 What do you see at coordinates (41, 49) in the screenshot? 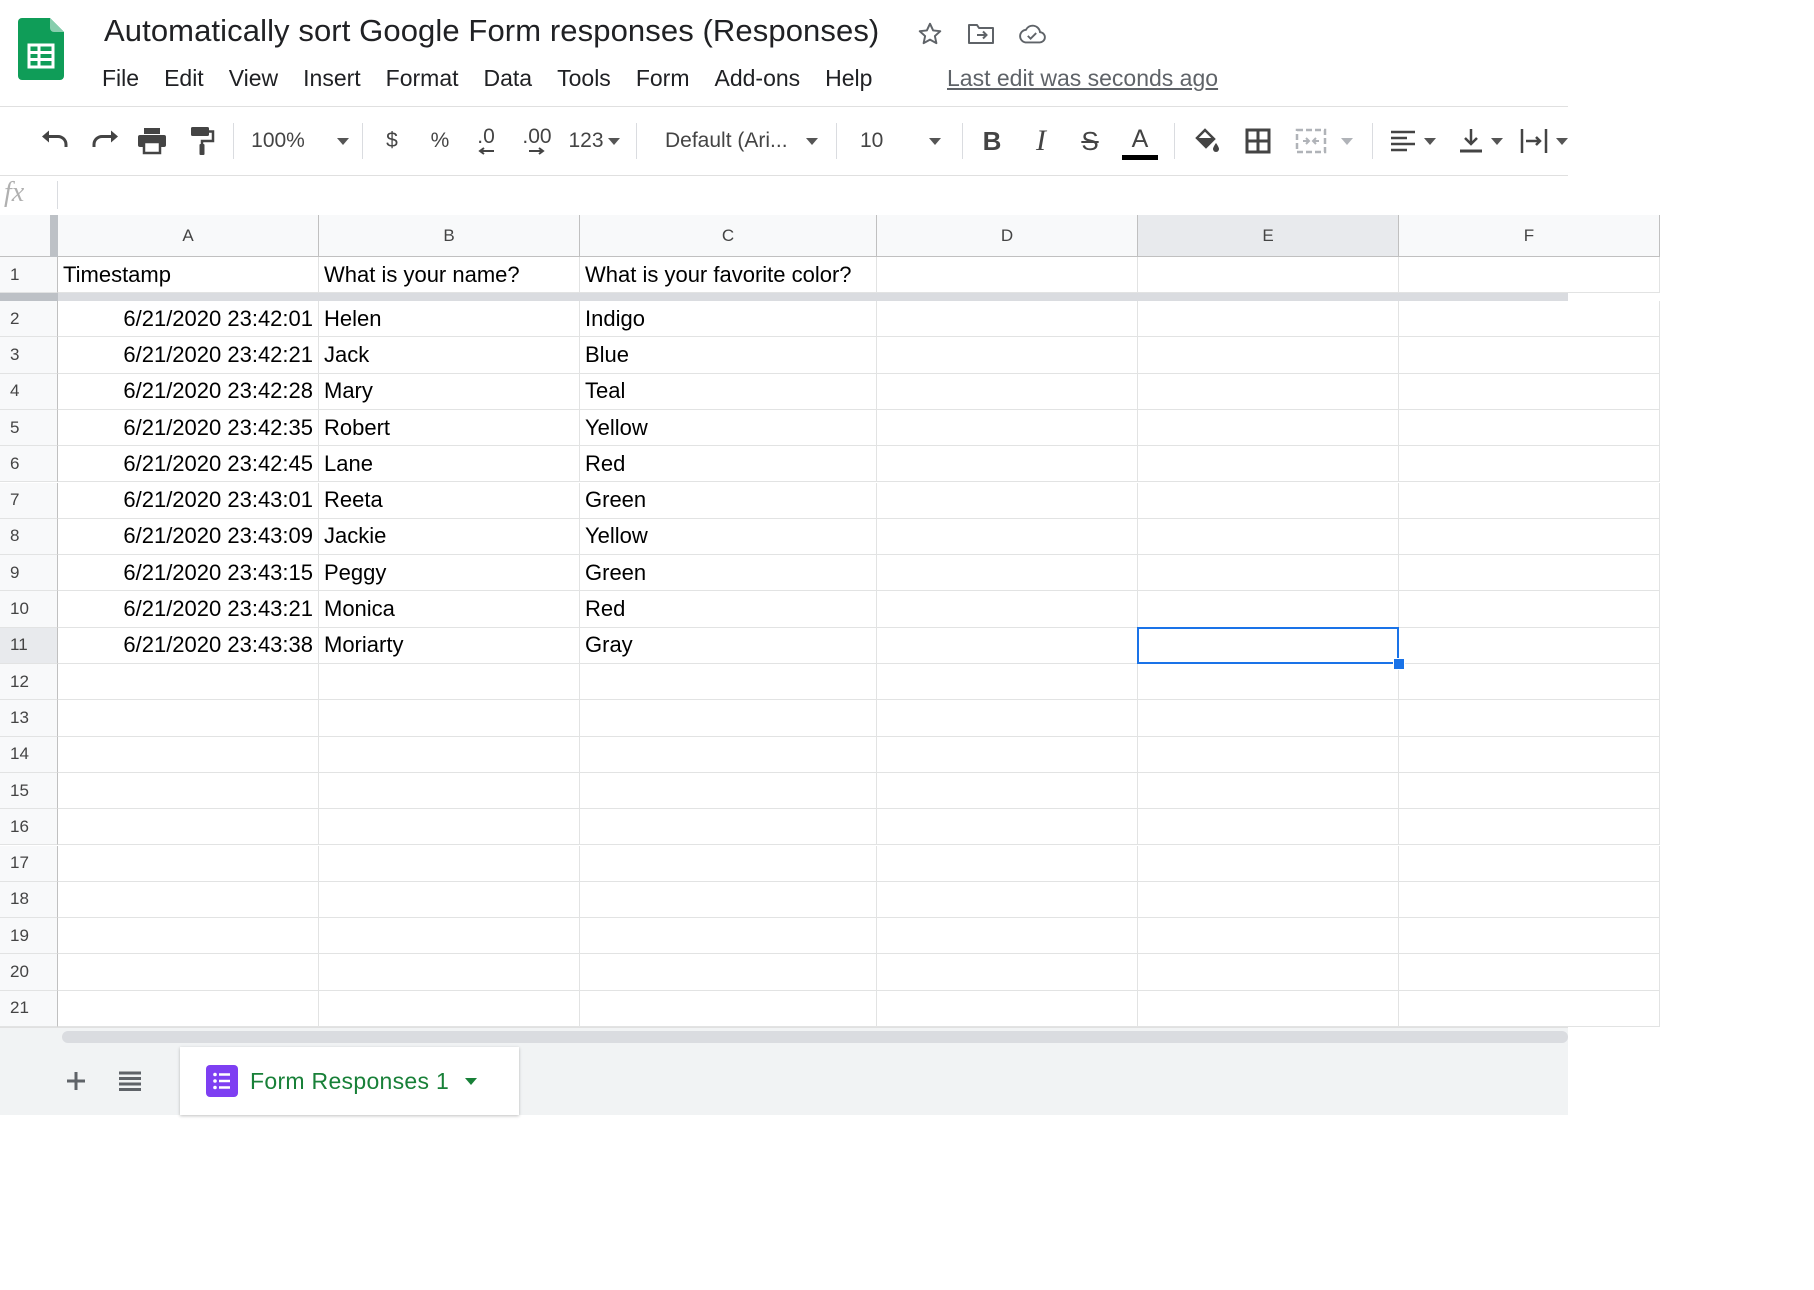
I see `sheets-logo-icon` at bounding box center [41, 49].